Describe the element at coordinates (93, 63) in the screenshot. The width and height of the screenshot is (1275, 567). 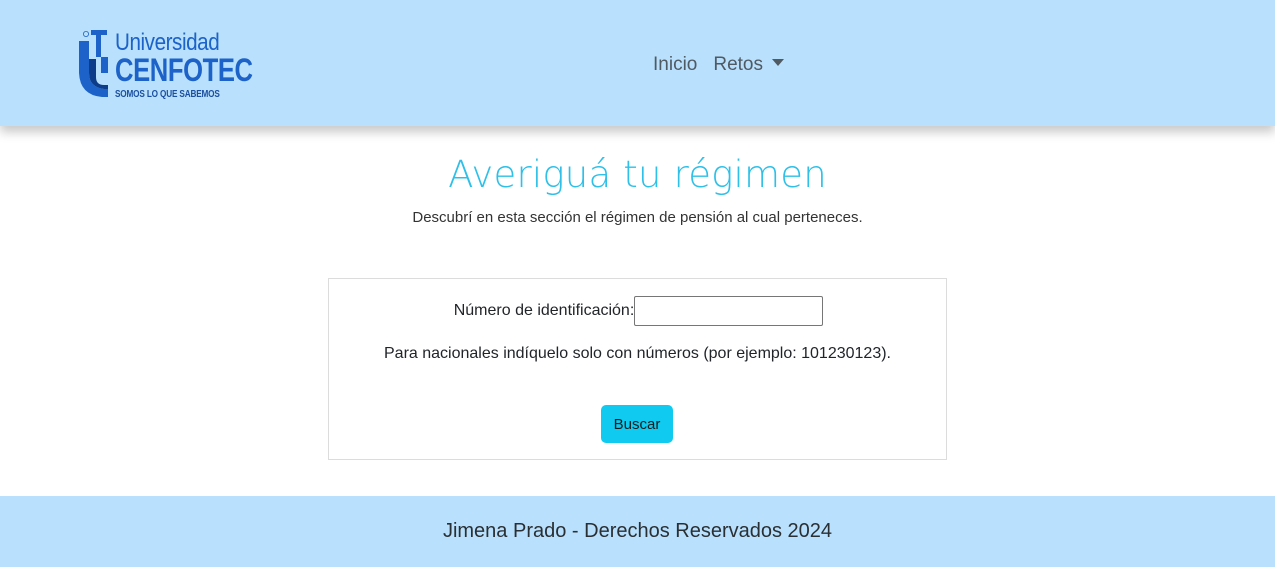
I see `cenfotec-emblem-icon` at that location.